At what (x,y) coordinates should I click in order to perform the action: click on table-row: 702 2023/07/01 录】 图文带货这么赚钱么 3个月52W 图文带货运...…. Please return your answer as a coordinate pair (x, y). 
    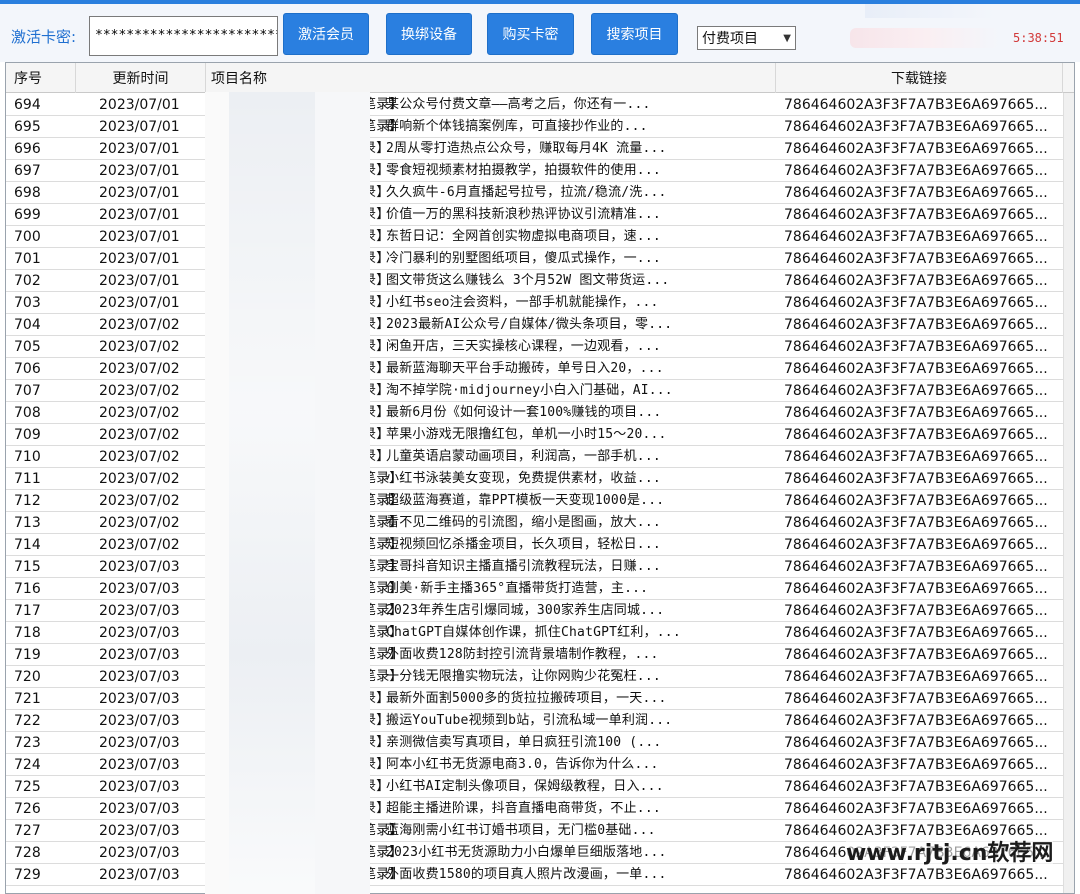
    Looking at the image, I should click on (540, 281).